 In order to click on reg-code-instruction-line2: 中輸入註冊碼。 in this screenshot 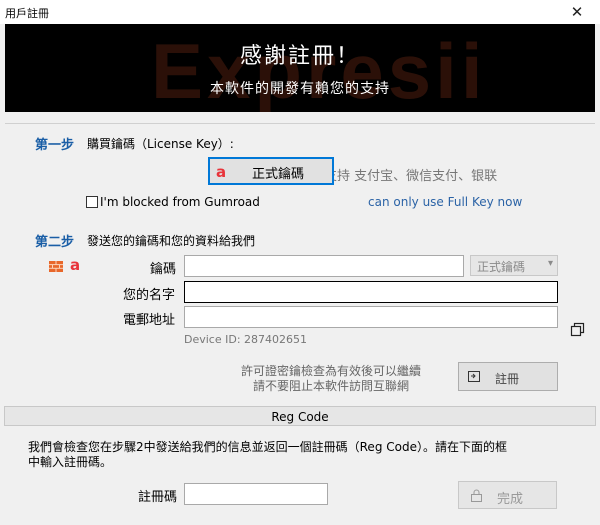, I will do `click(70, 462)`.